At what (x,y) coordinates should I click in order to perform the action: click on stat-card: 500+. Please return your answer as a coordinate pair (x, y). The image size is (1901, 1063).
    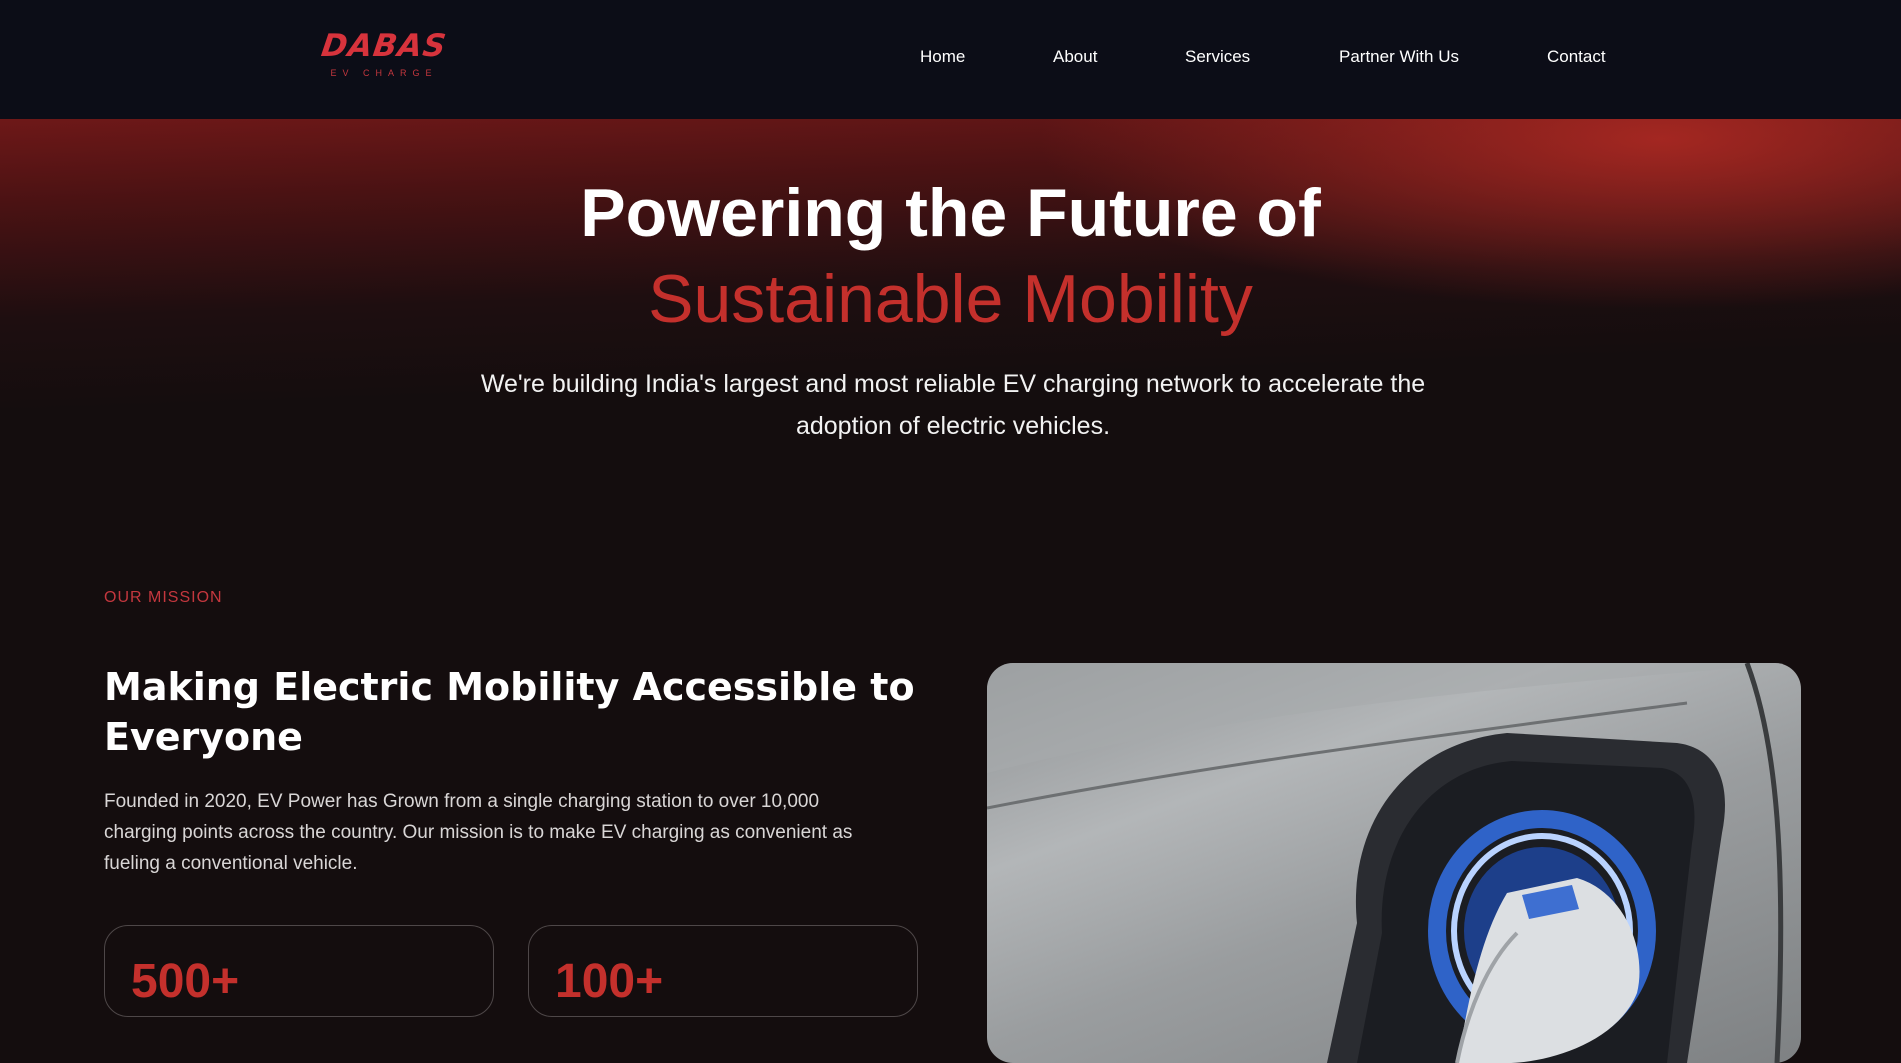
    Looking at the image, I should click on (299, 971).